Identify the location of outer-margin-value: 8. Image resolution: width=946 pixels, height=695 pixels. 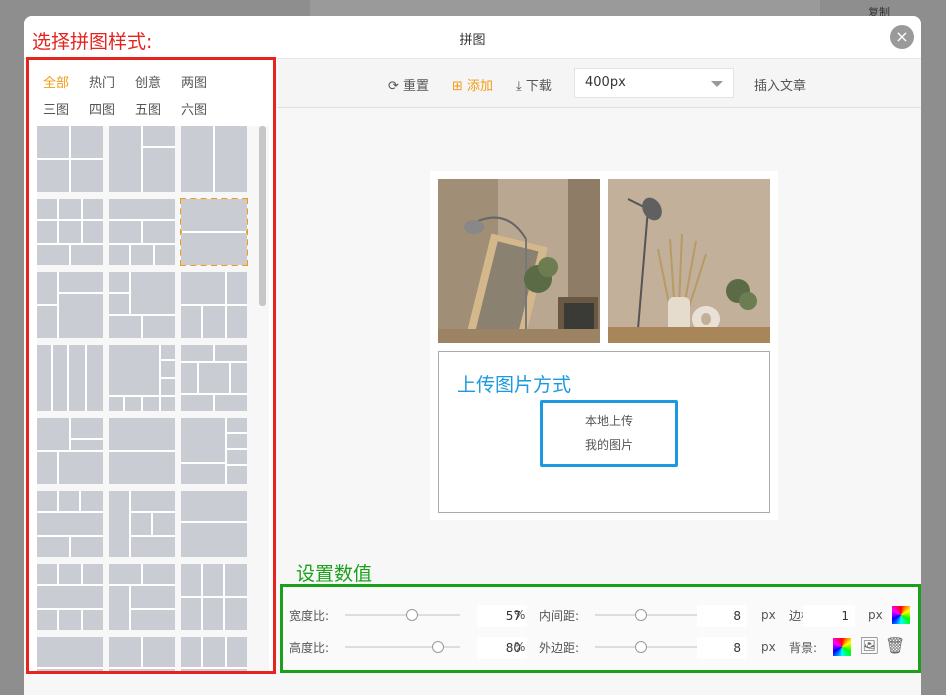
(722, 648).